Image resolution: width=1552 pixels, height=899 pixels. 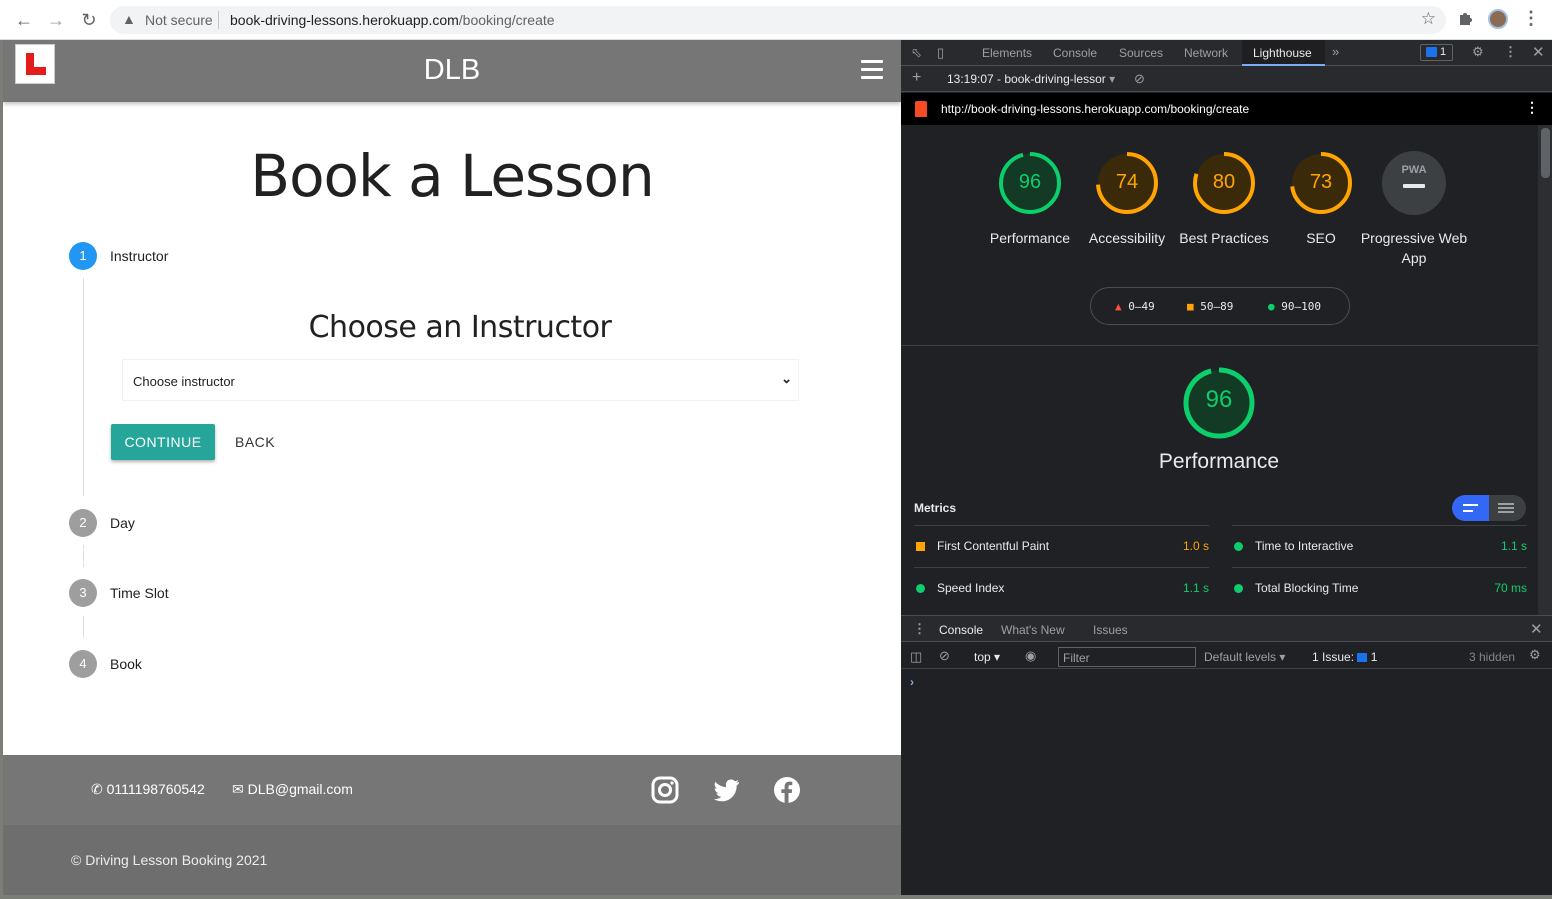 What do you see at coordinates (1127, 657) in the screenshot?
I see `console-filter-input: Filter` at bounding box center [1127, 657].